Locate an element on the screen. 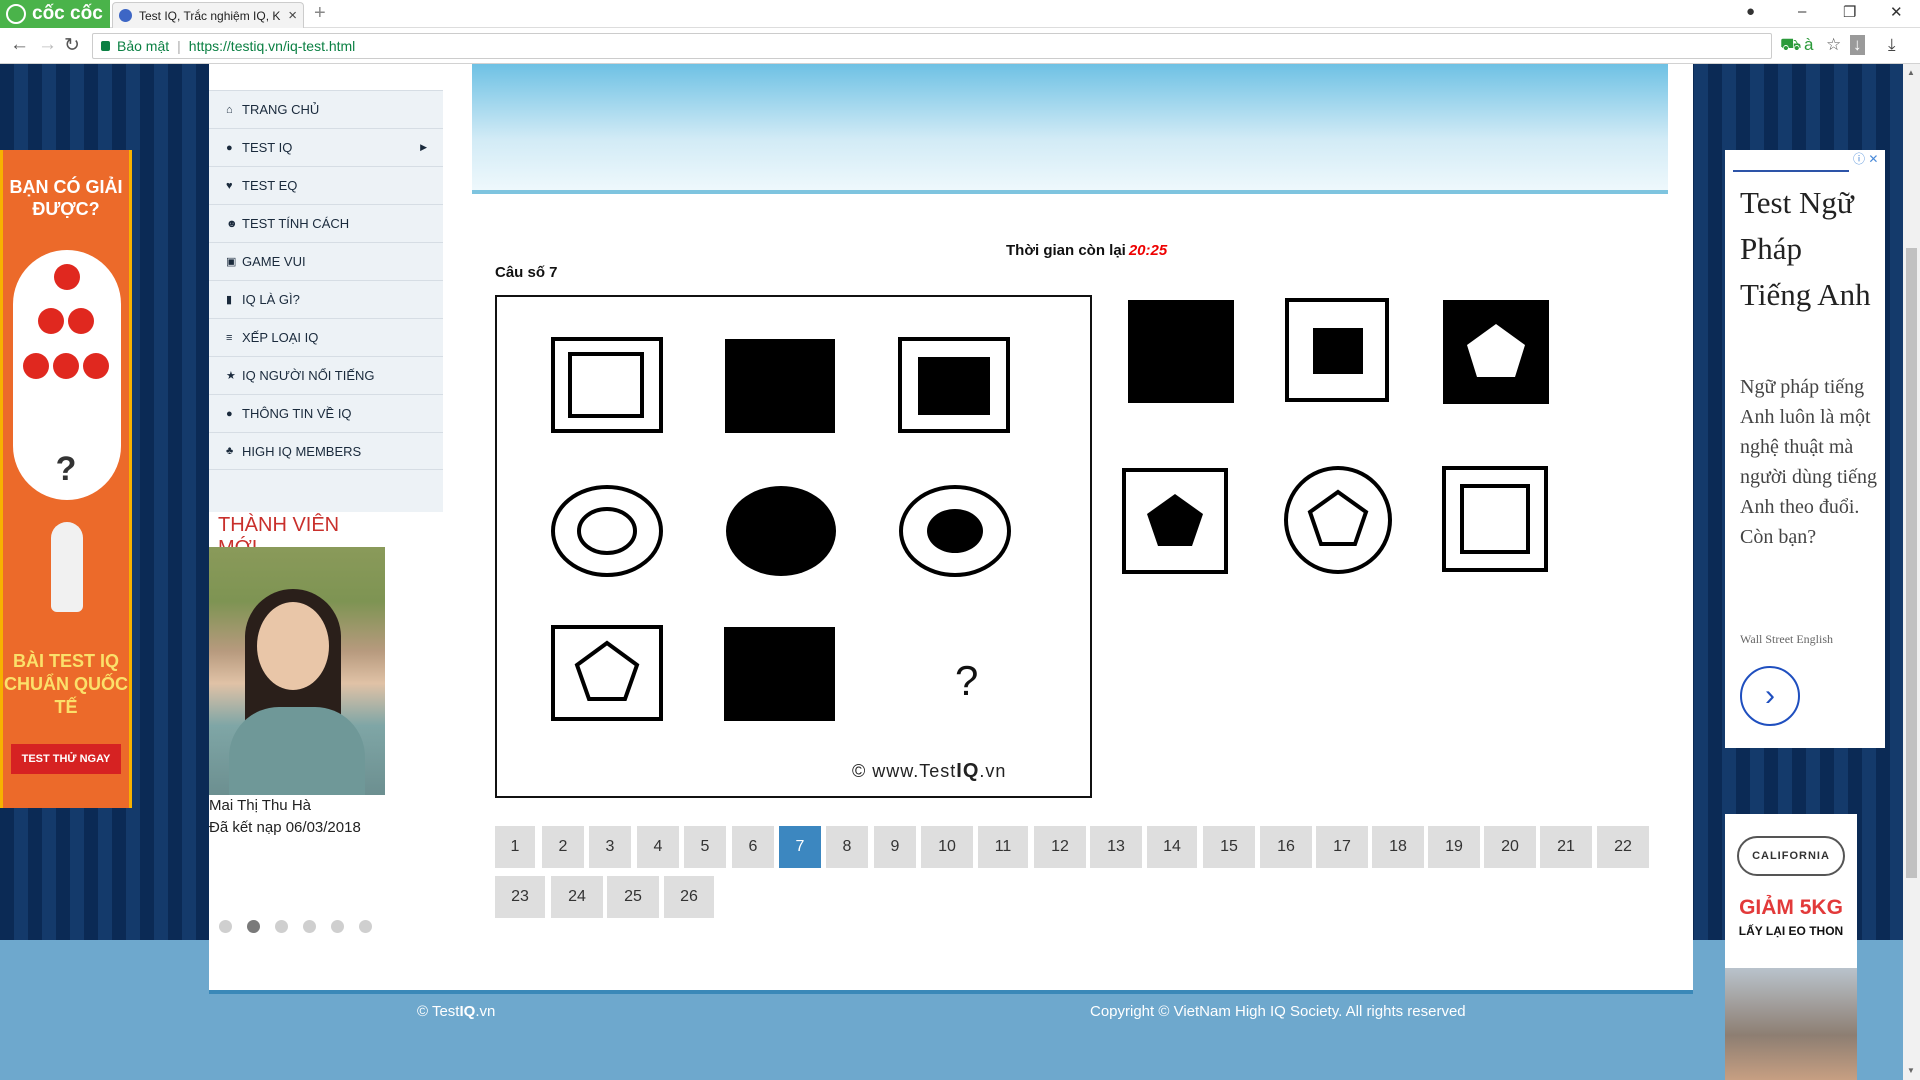 This screenshot has width=1920, height=1080. tab-close-icon: × is located at coordinates (292, 15).